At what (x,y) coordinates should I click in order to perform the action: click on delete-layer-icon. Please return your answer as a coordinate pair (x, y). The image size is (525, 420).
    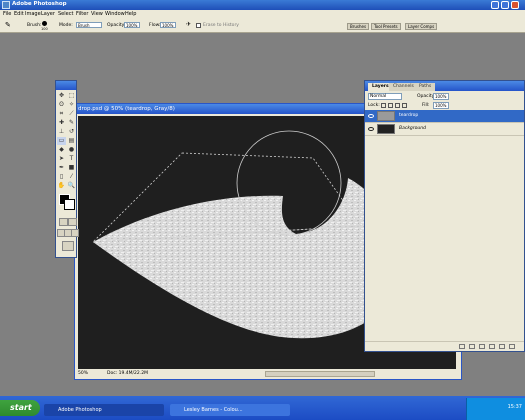
    Looking at the image, I should click on (512, 346).